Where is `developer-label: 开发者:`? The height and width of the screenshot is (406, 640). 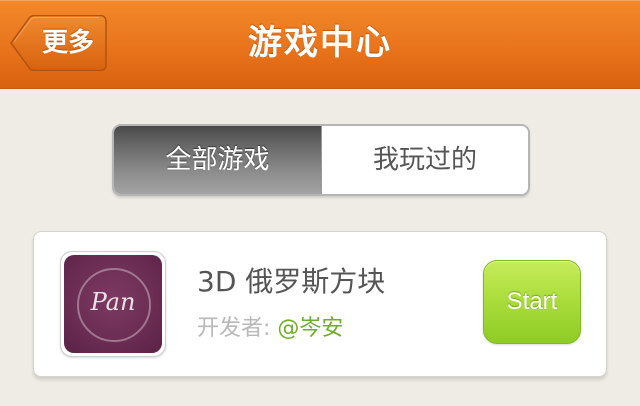
developer-label: 开发者: is located at coordinates (237, 328).